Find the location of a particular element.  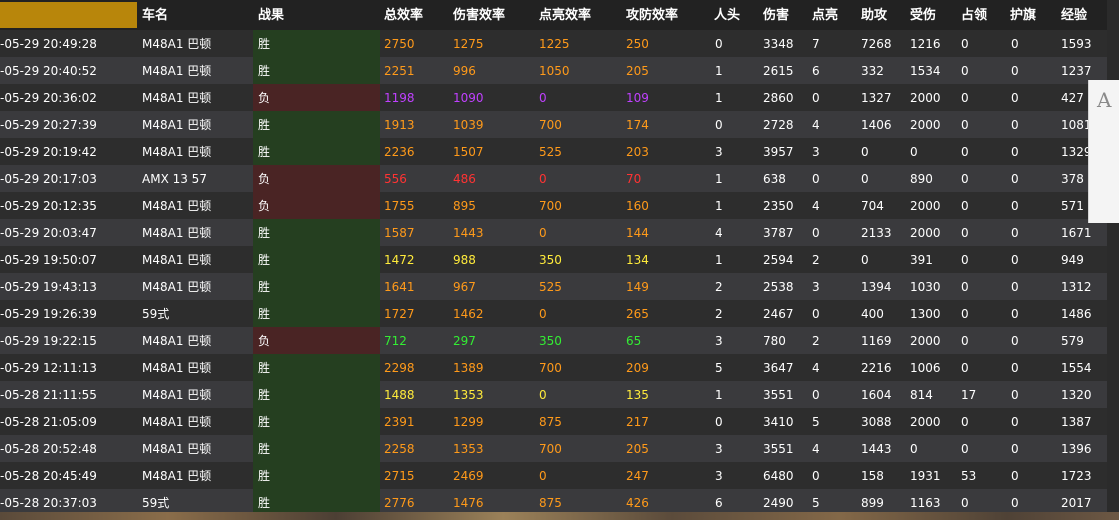

spots-cell: 5 is located at coordinates (816, 422).